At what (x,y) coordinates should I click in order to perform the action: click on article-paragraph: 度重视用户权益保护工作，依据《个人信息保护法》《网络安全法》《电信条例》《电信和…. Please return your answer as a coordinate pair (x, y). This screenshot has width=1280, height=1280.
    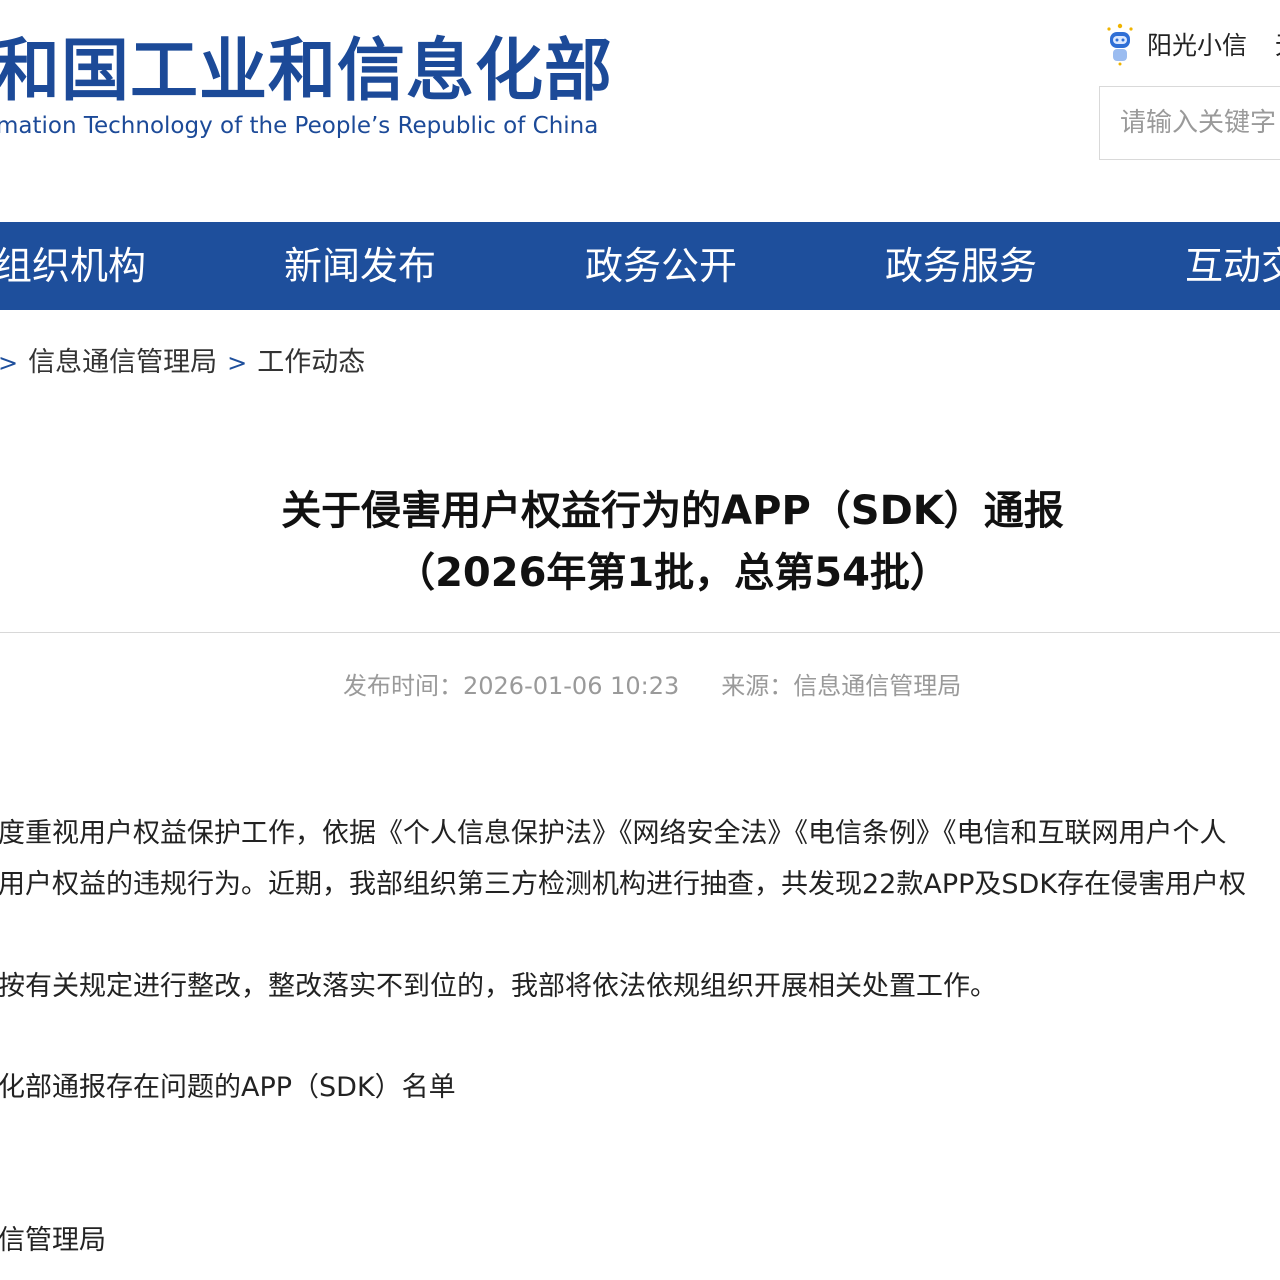
    Looking at the image, I should click on (613, 833).